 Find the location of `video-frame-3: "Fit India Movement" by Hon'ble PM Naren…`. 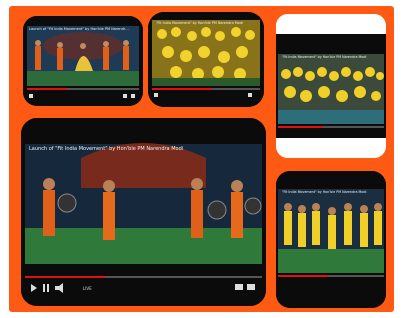

video-frame-3: "Fit India Movement" by Hon'ble PM Naren… is located at coordinates (331, 86).